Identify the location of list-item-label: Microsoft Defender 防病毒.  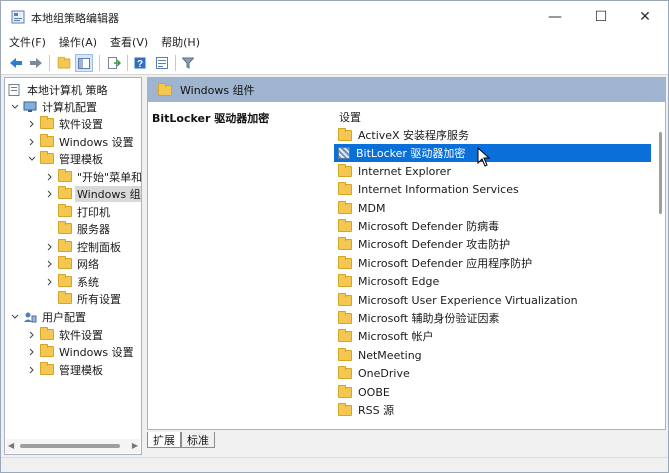
(429, 226).